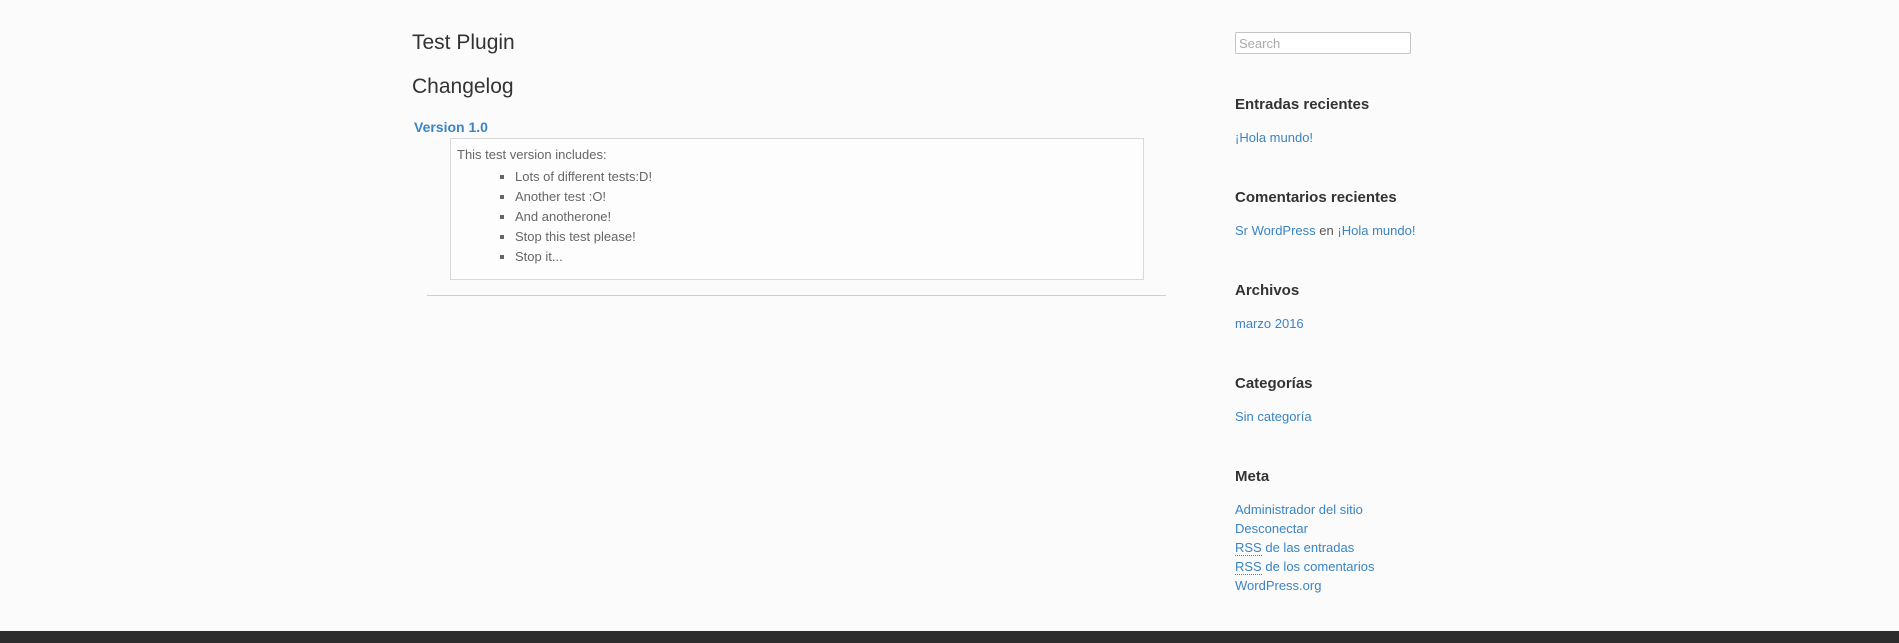  I want to click on rss-comments-text: de los comentarios, so click(1320, 566).